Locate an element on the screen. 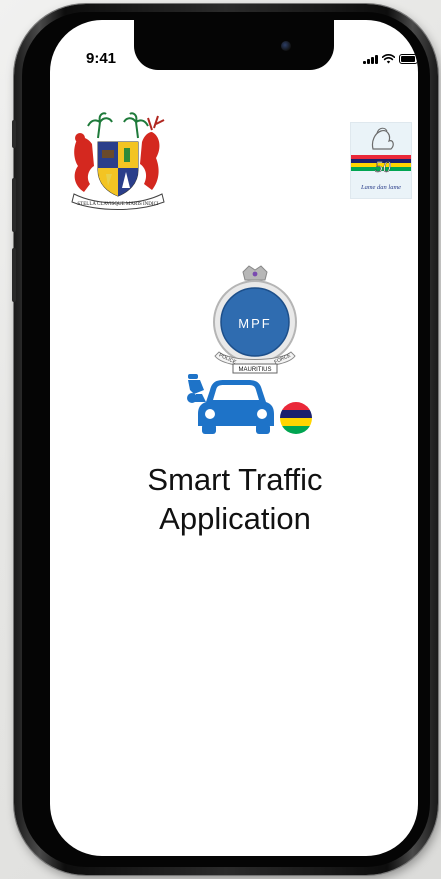  status-icons is located at coordinates (390, 59).